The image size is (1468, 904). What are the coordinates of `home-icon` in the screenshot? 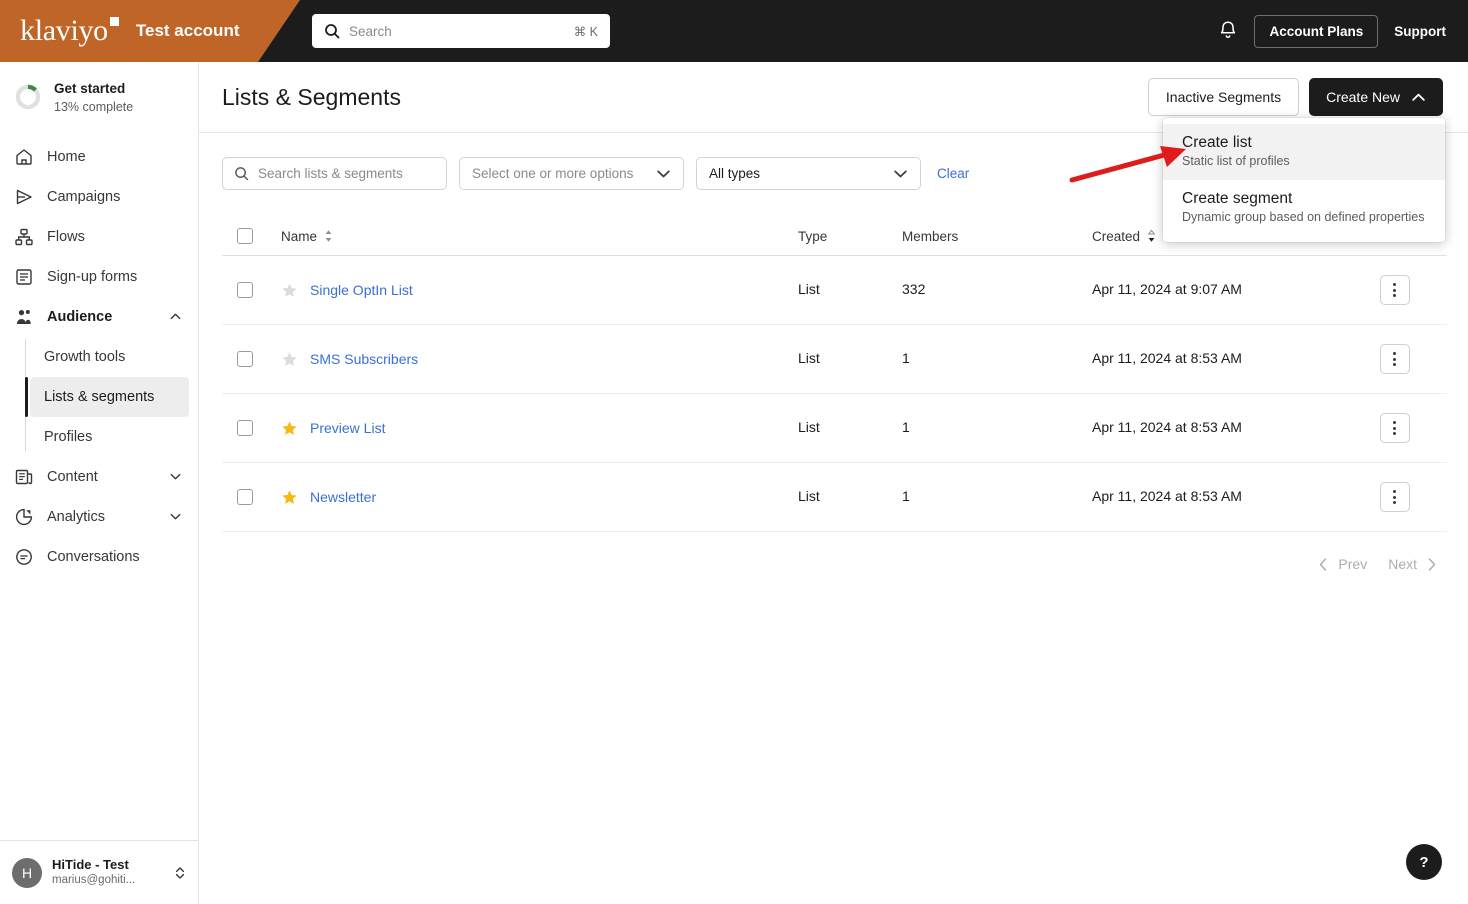 It's located at (24, 157).